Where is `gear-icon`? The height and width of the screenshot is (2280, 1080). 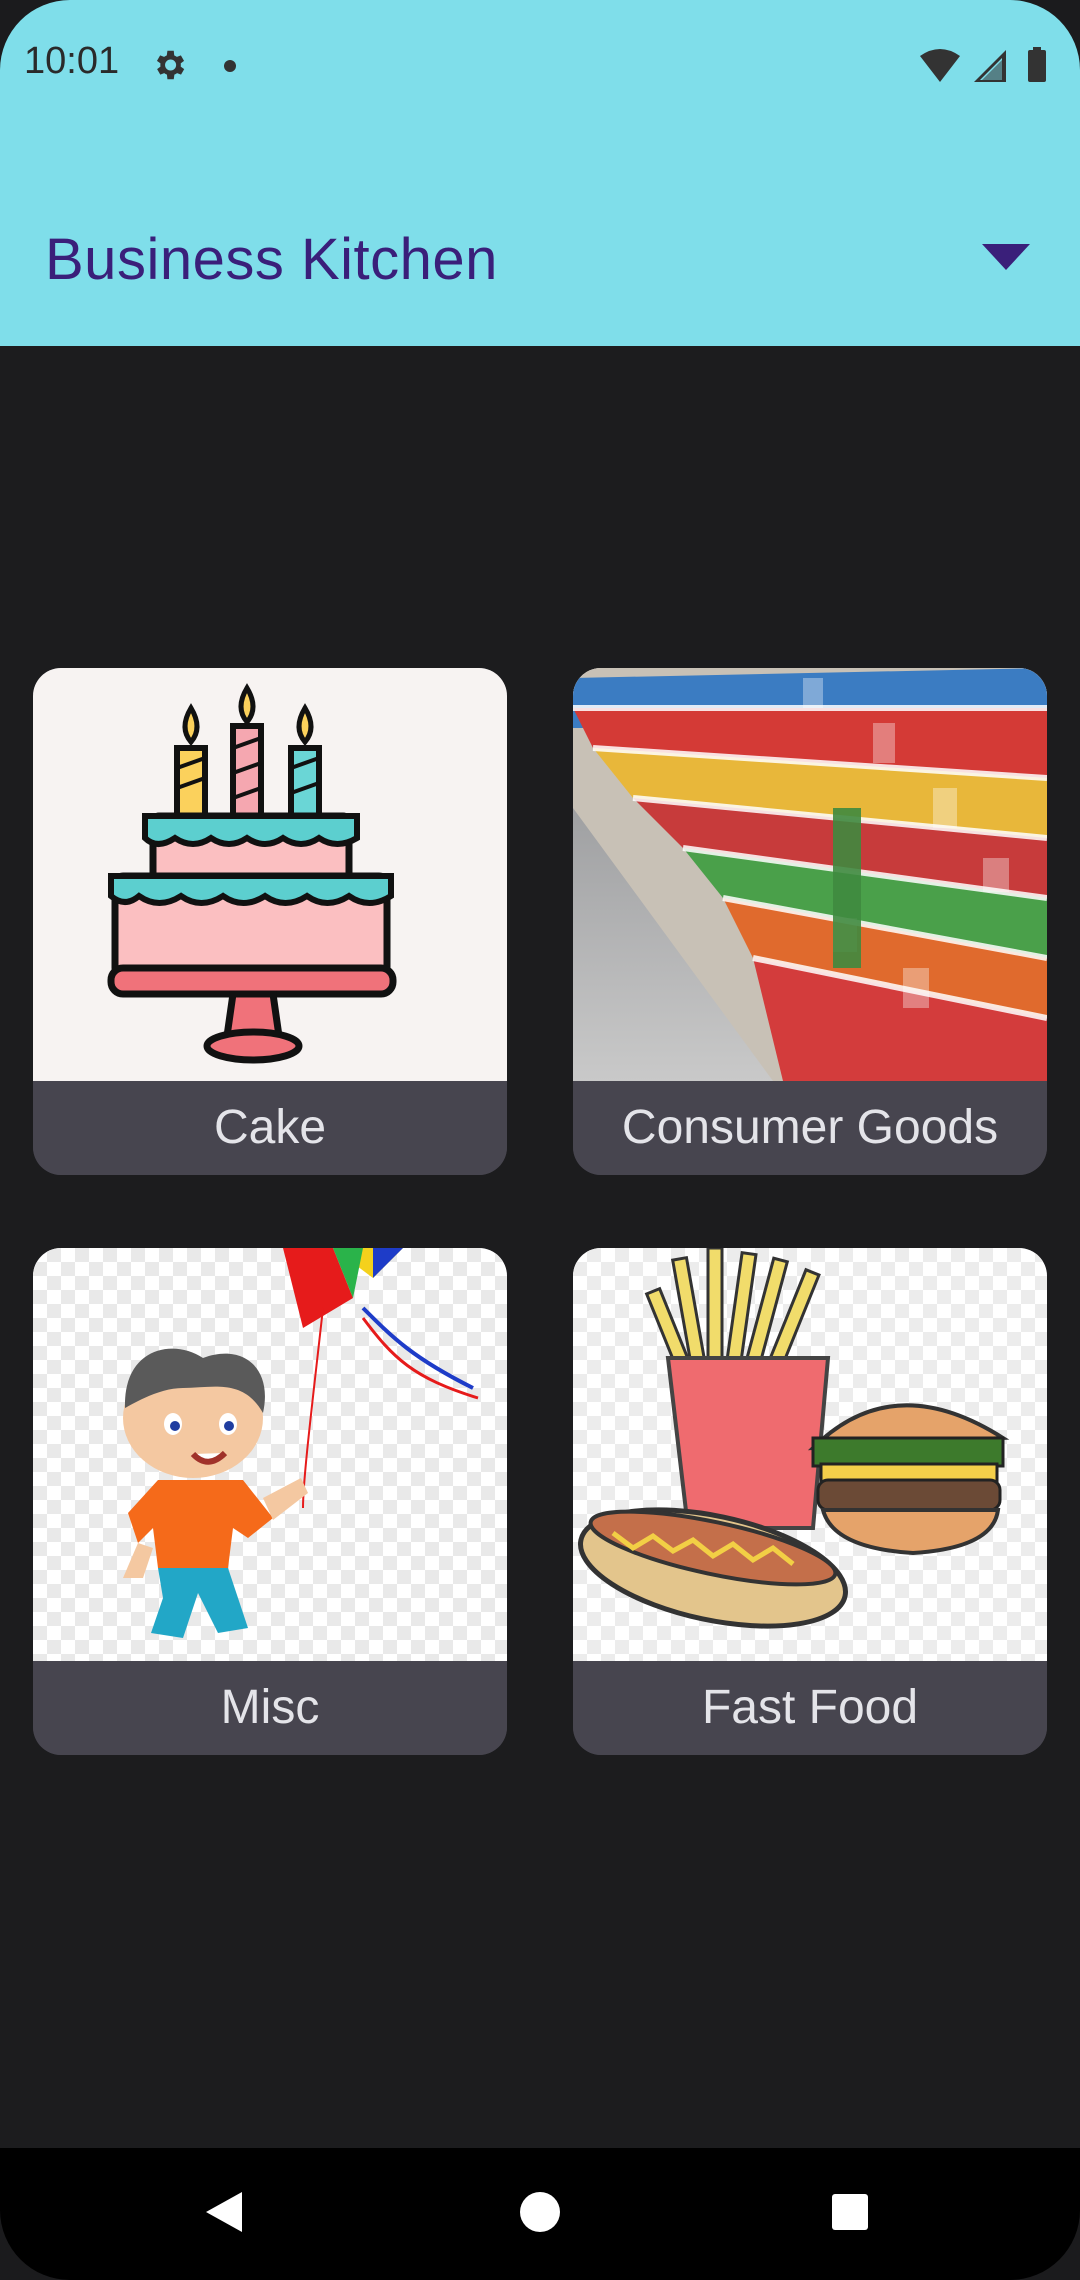 gear-icon is located at coordinates (170, 65).